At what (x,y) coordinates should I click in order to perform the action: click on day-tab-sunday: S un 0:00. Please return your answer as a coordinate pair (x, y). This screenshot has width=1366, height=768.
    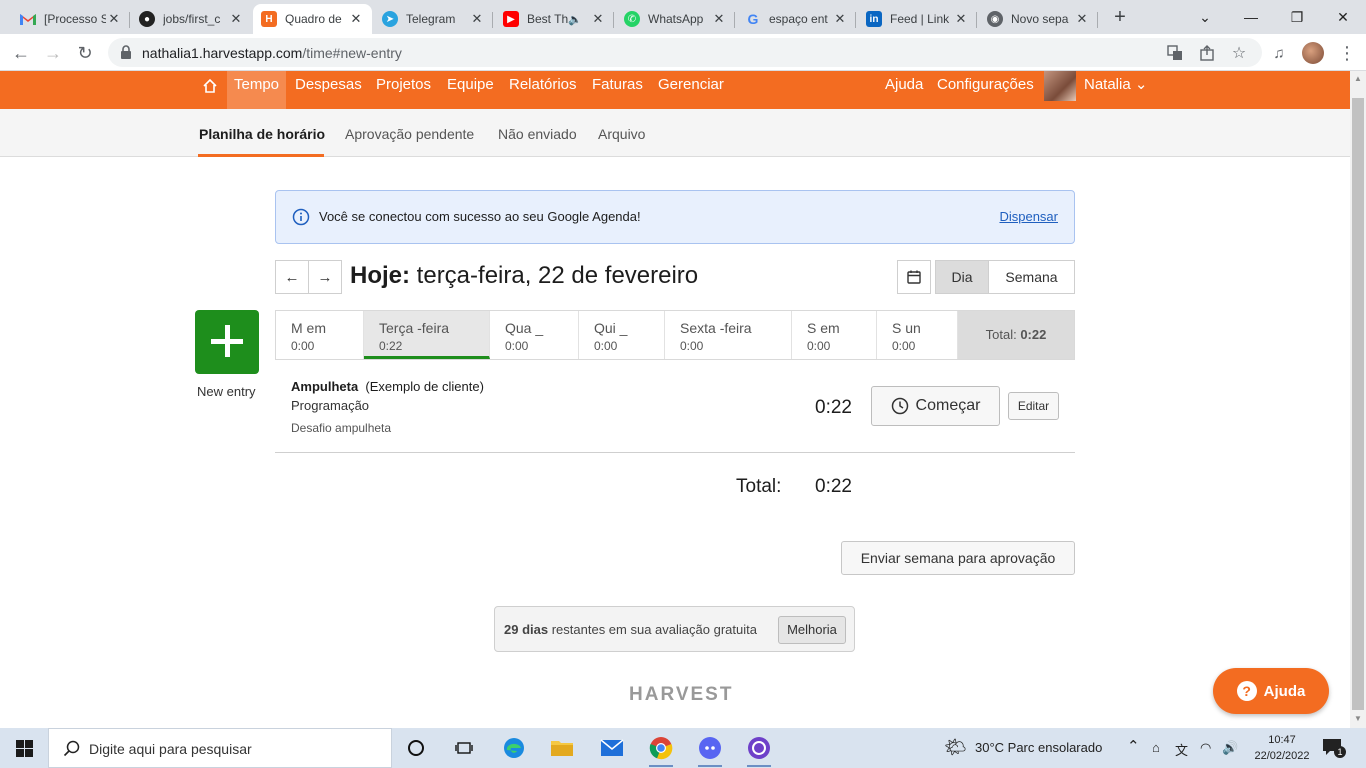
    Looking at the image, I should click on (917, 335).